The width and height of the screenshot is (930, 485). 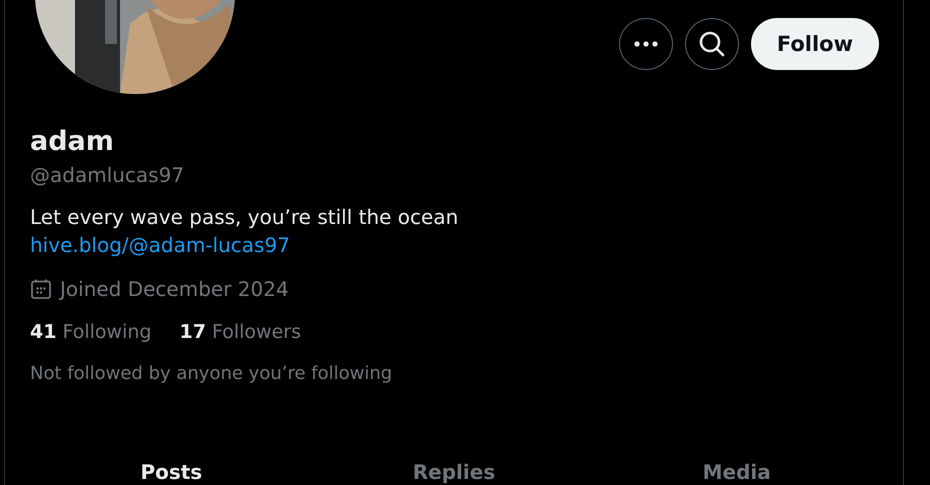 I want to click on search-icon, so click(x=712, y=44).